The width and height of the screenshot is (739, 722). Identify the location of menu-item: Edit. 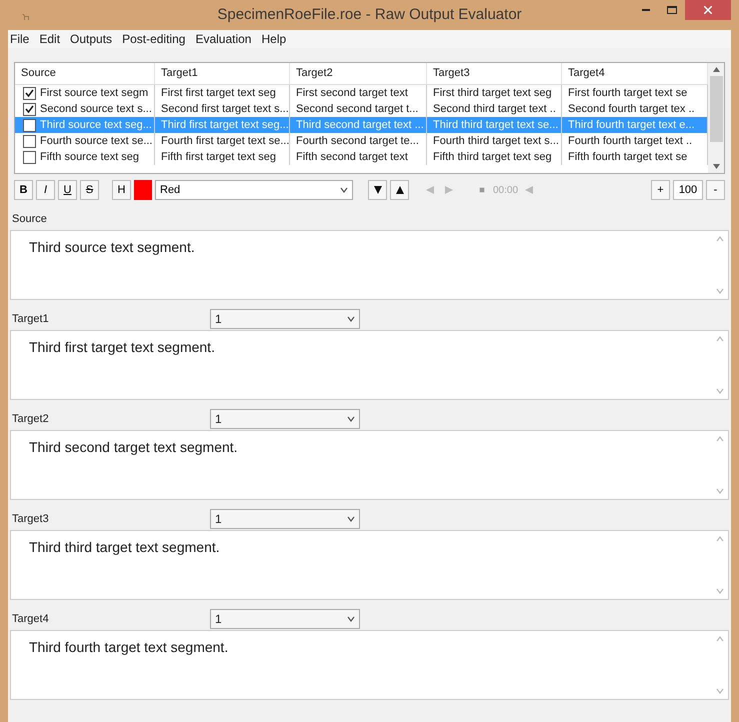
(49, 39).